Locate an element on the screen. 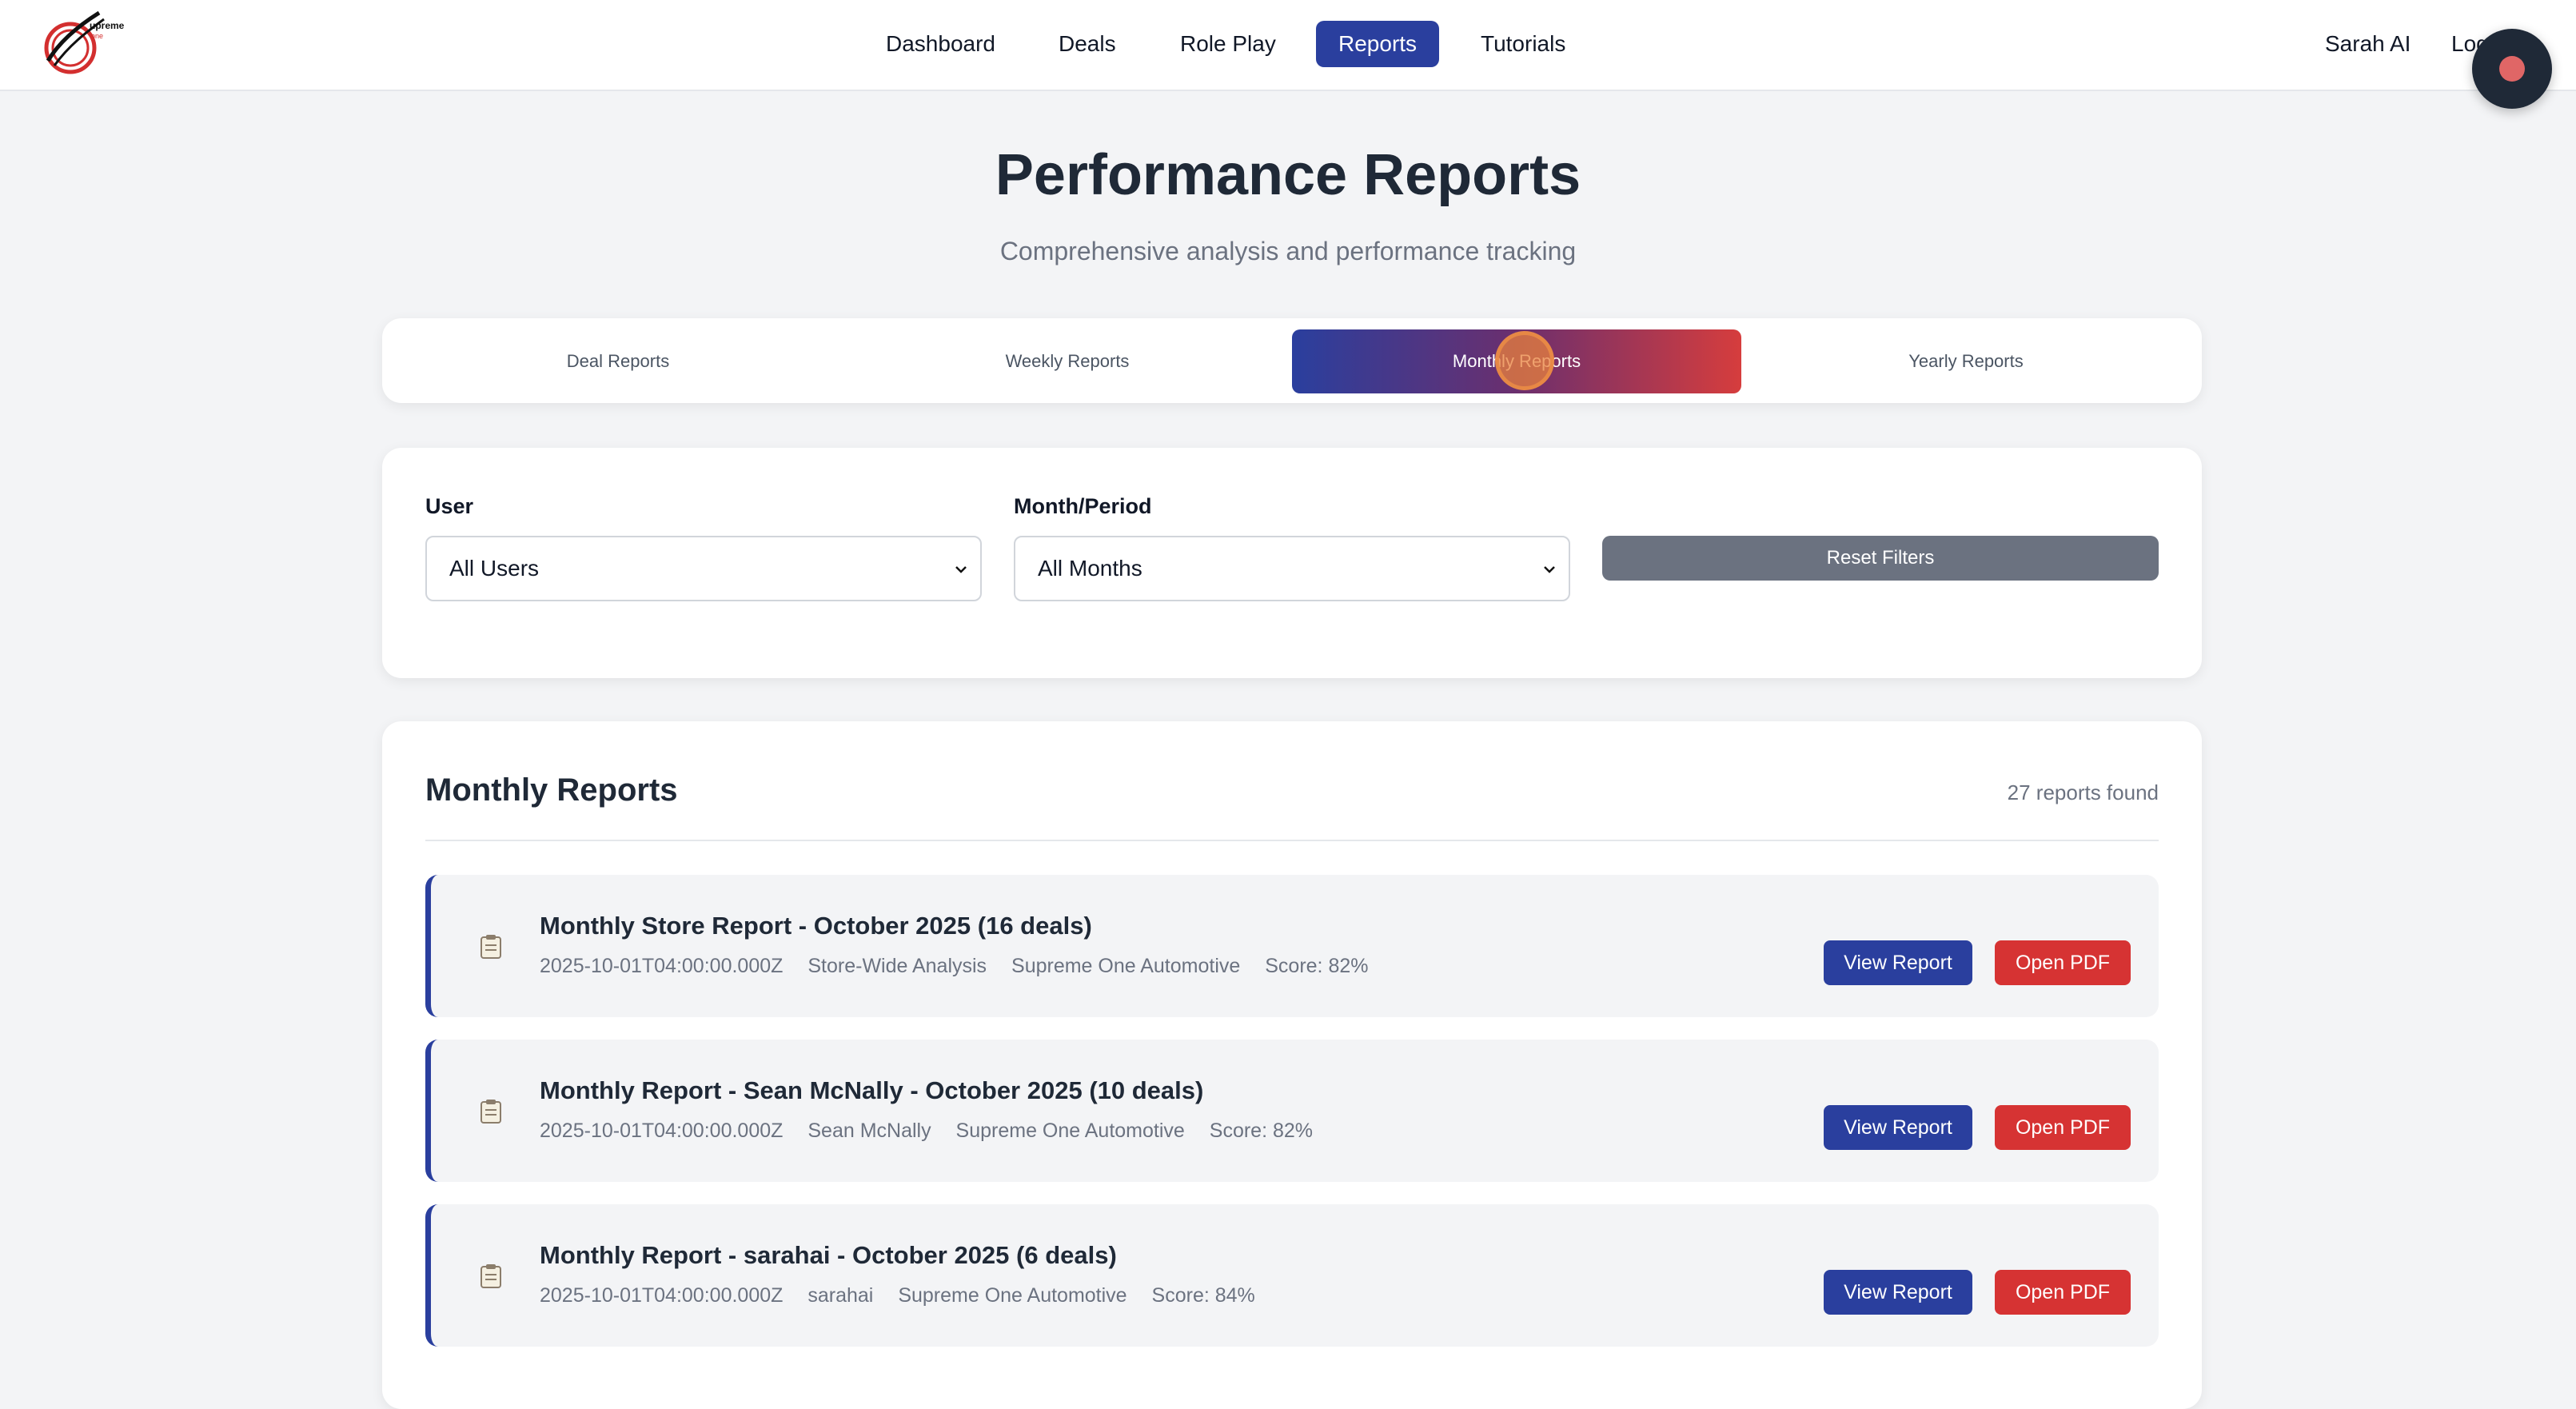  record-dot-icon is located at coordinates (2512, 69).